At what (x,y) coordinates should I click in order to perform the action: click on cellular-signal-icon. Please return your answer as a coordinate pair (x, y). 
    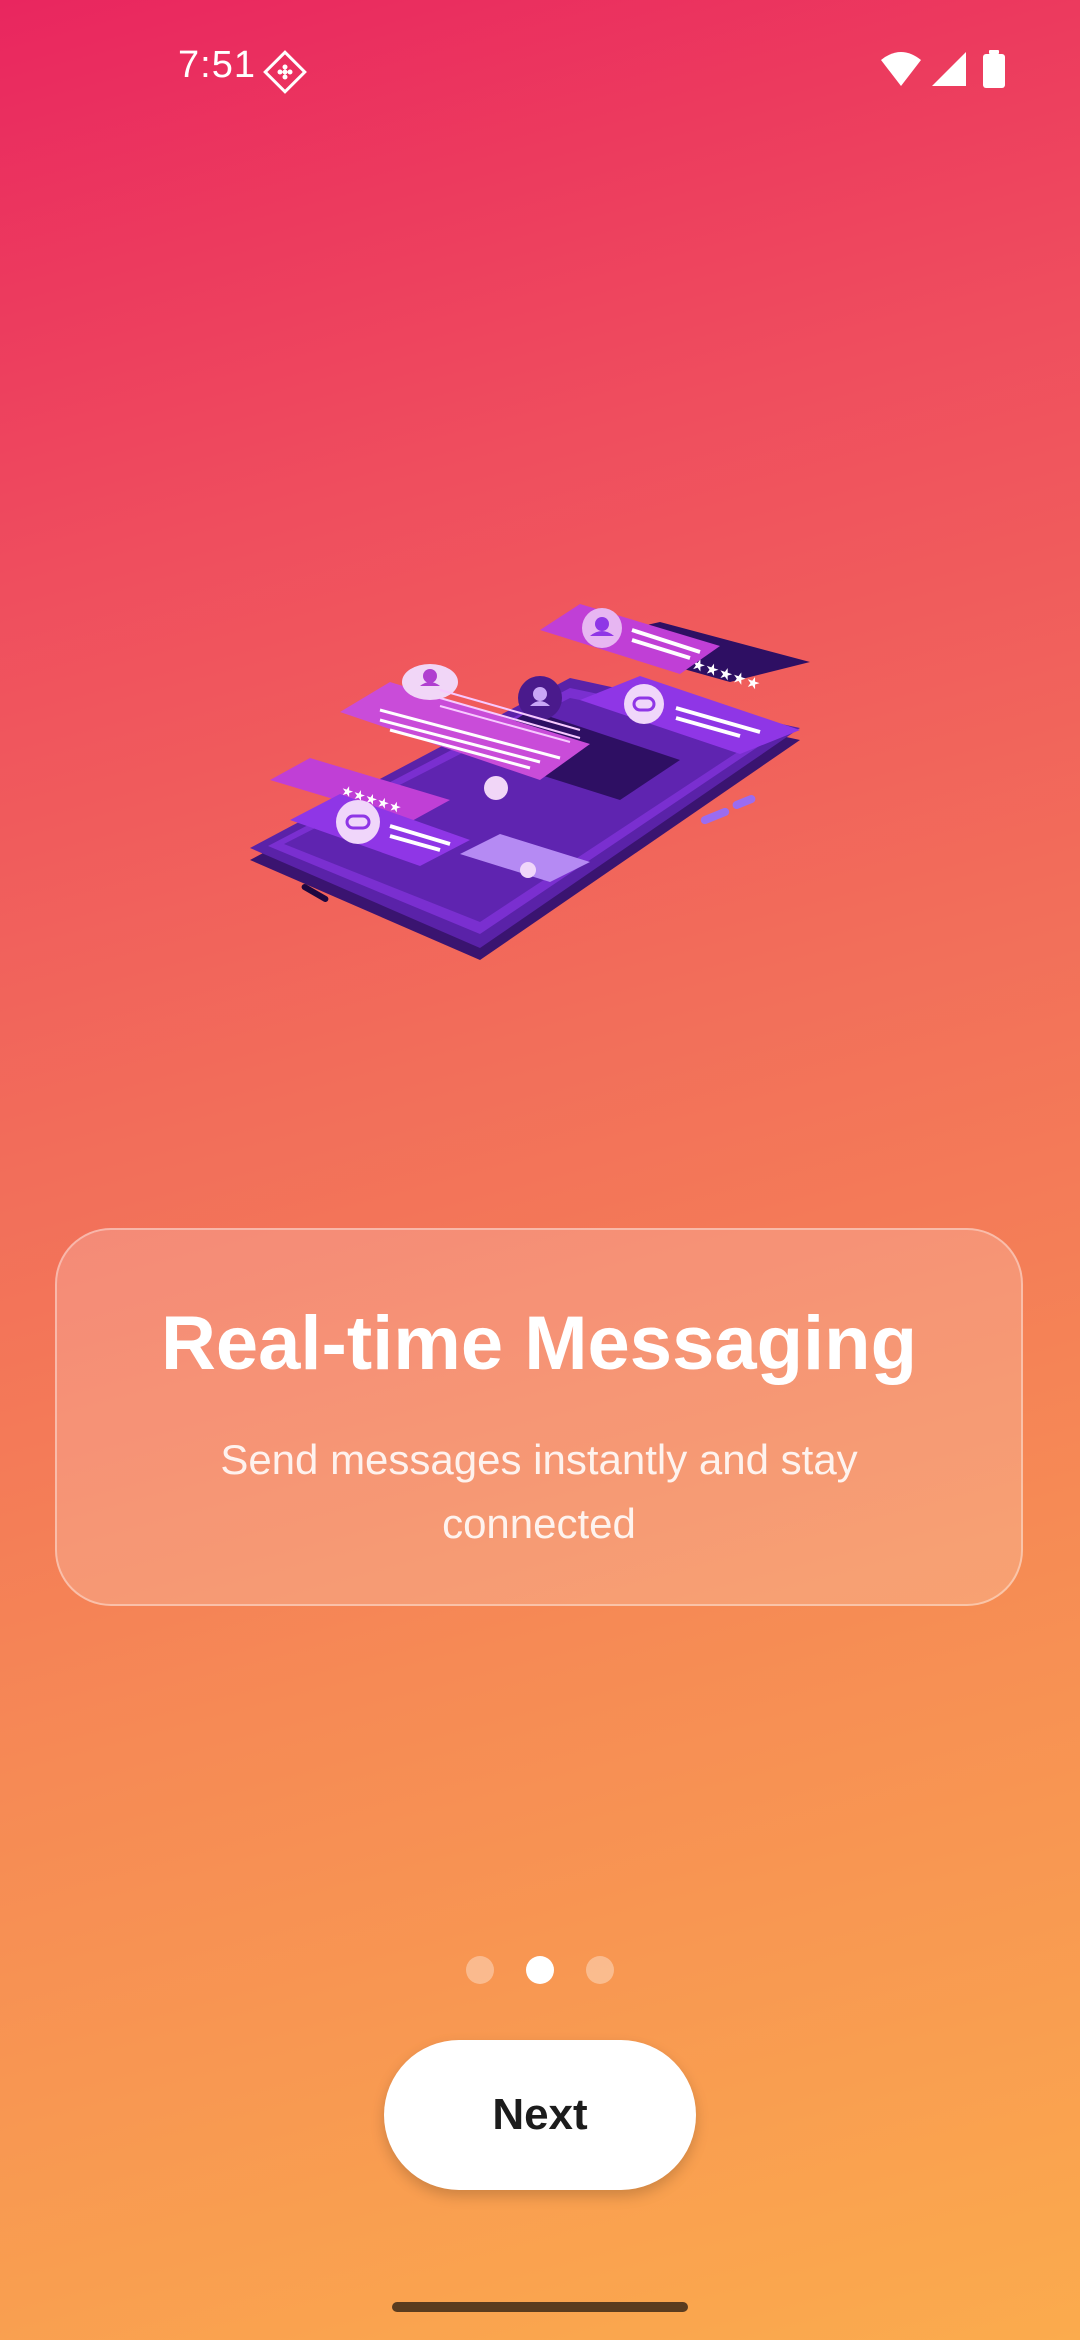
    Looking at the image, I should click on (949, 71).